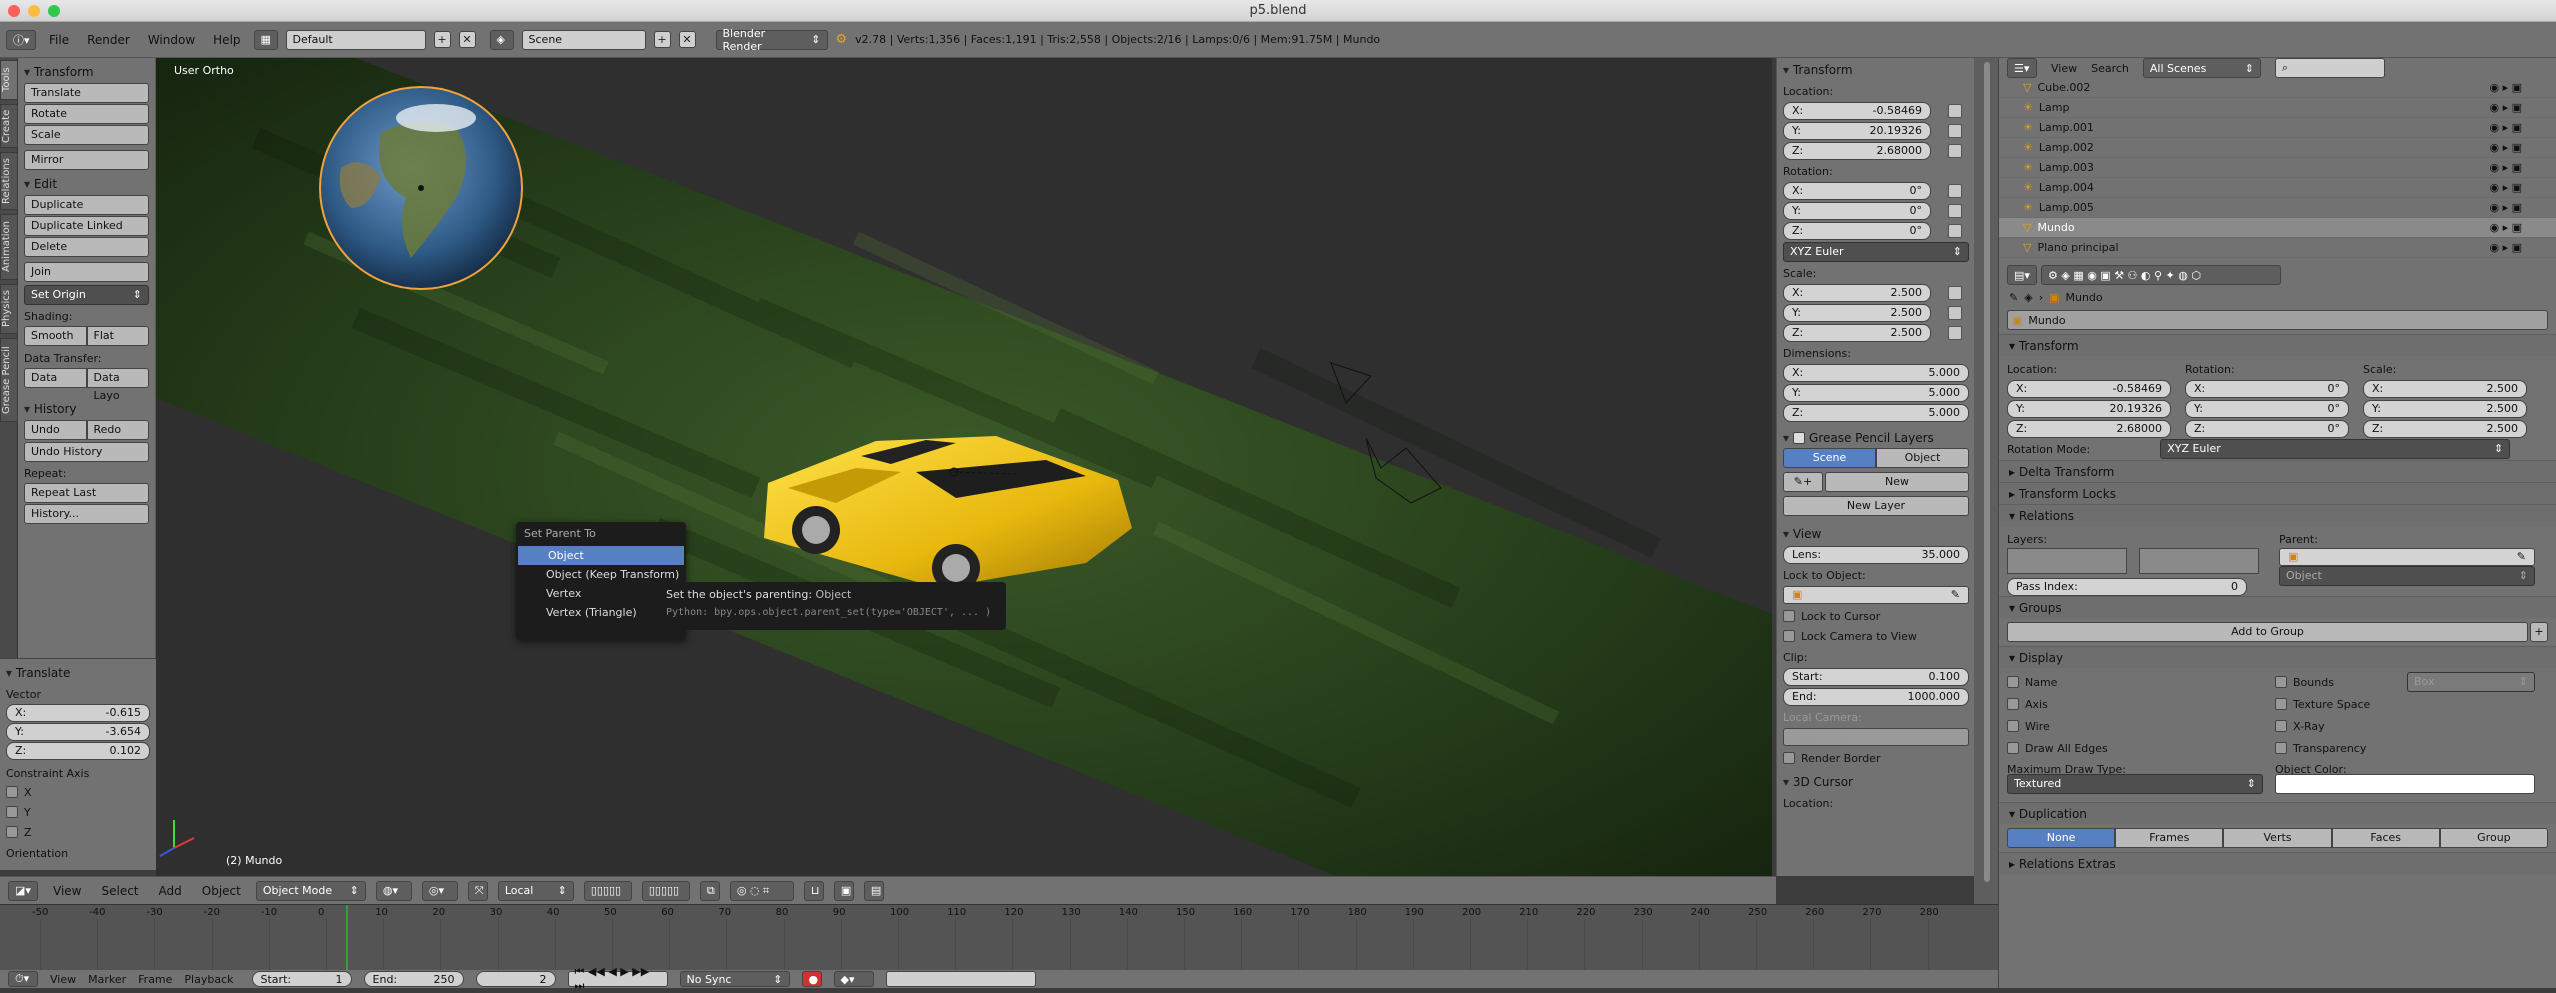 The height and width of the screenshot is (993, 2556). I want to click on outliner-item: ▽ Mundo ◉ ▸ ▣, so click(2277, 228).